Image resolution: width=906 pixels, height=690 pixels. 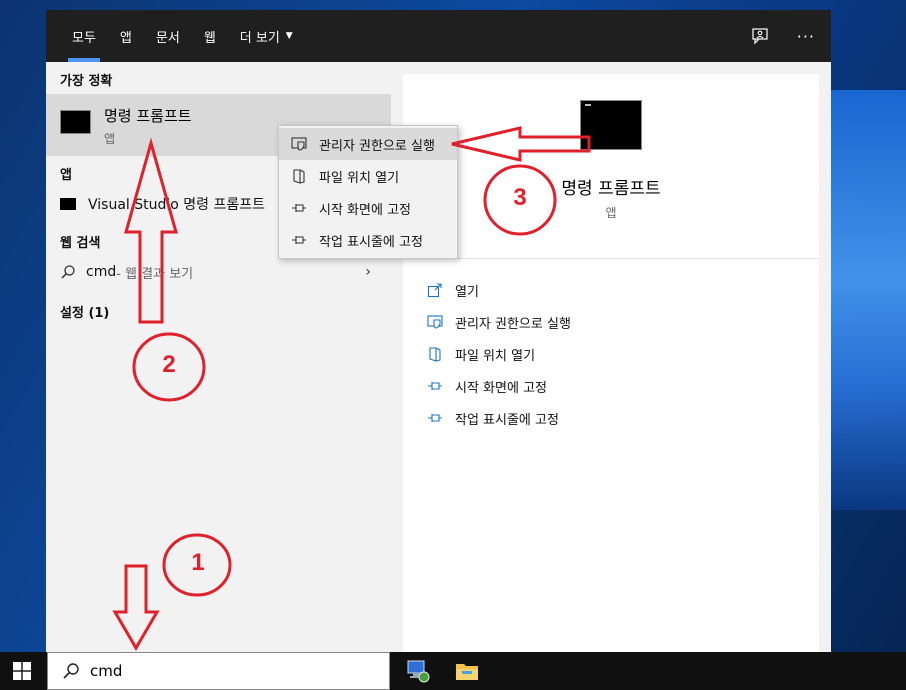 What do you see at coordinates (760, 36) in the screenshot?
I see `feedback-icon` at bounding box center [760, 36].